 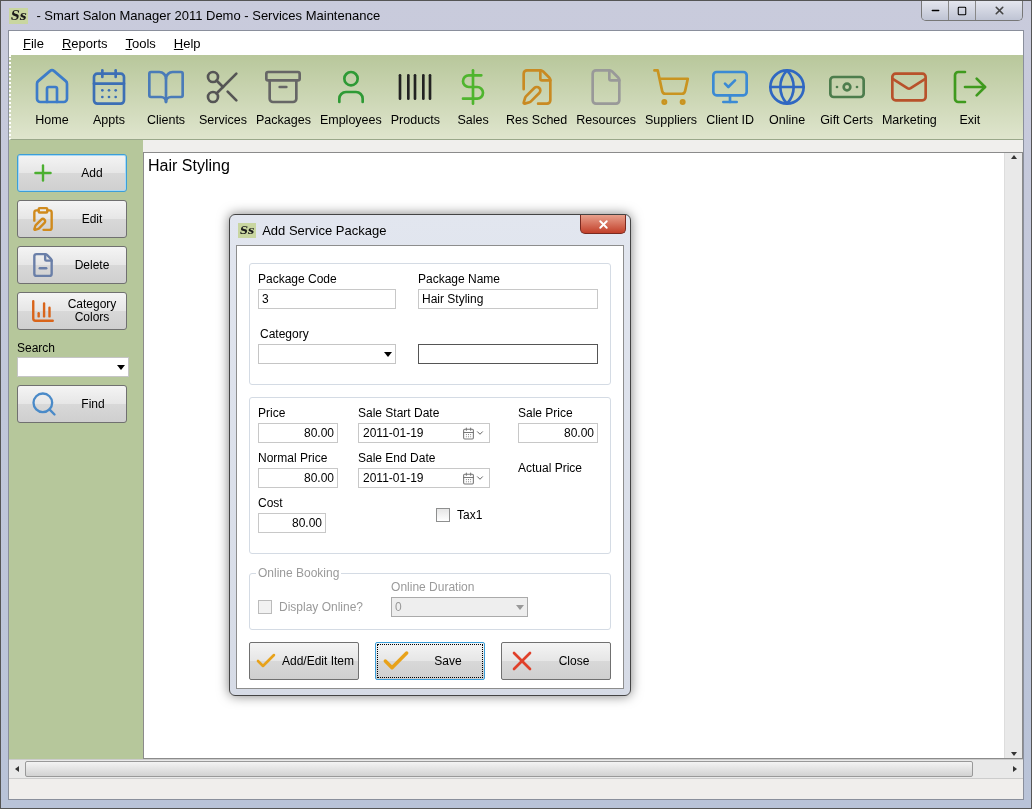 What do you see at coordinates (208, 15) in the screenshot?
I see `window-title: - Smart Salon Manager 2011 Demo - Services Maintenance` at bounding box center [208, 15].